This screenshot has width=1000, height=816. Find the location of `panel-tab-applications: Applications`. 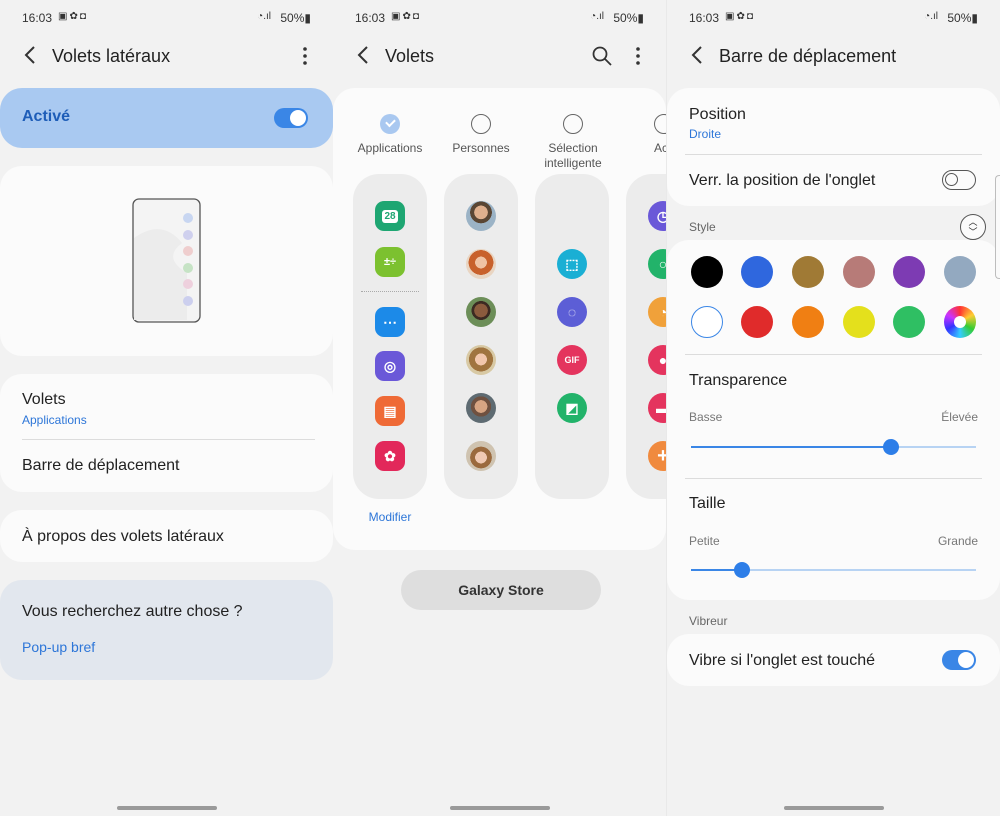

panel-tab-applications: Applications is located at coordinates (390, 135).